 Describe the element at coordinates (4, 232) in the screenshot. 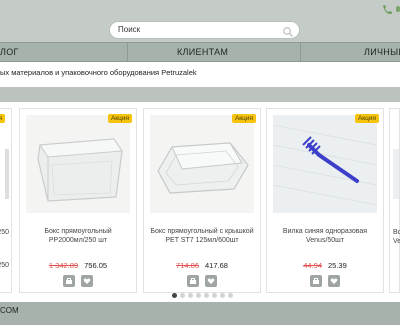

I see `product-name: 250` at that location.